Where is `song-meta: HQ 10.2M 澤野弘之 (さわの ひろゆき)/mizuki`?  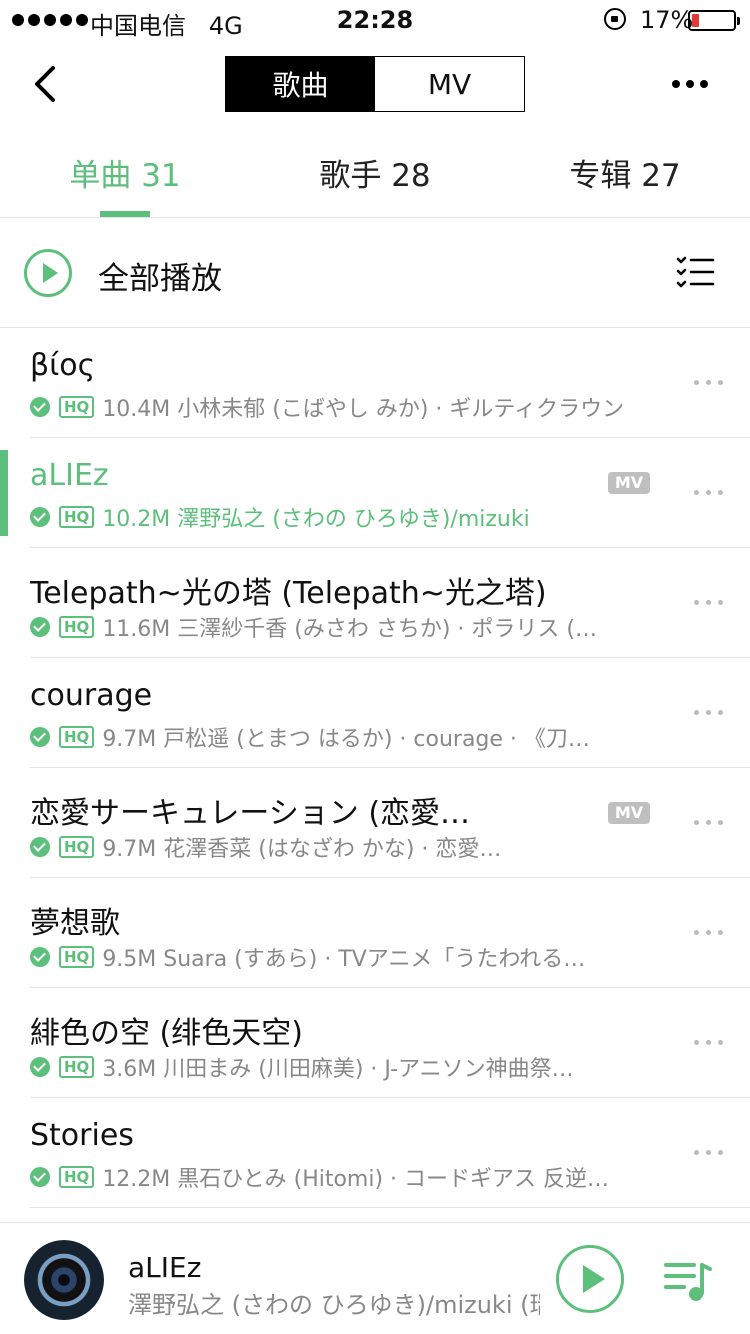
song-meta: HQ 10.2M 澤野弘之 (さわの ひろゆき)/mizuki is located at coordinates (340, 517).